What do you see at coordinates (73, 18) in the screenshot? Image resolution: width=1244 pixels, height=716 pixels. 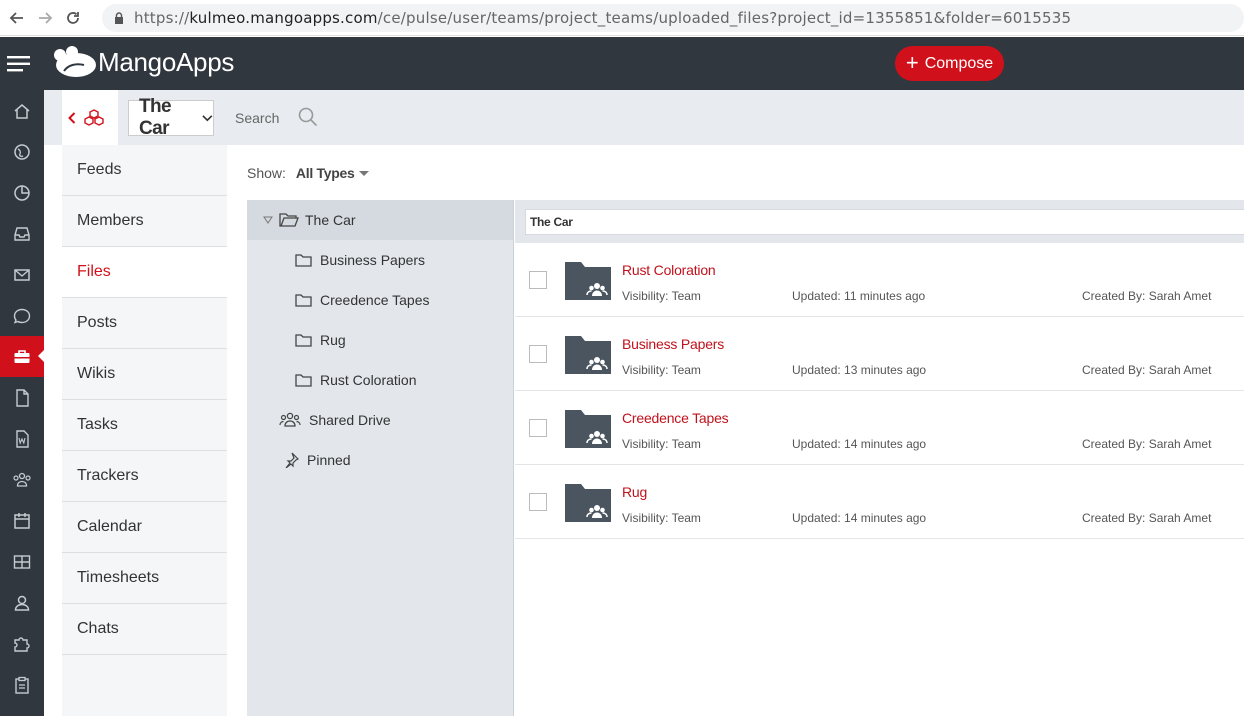 I see `reload-icon` at bounding box center [73, 18].